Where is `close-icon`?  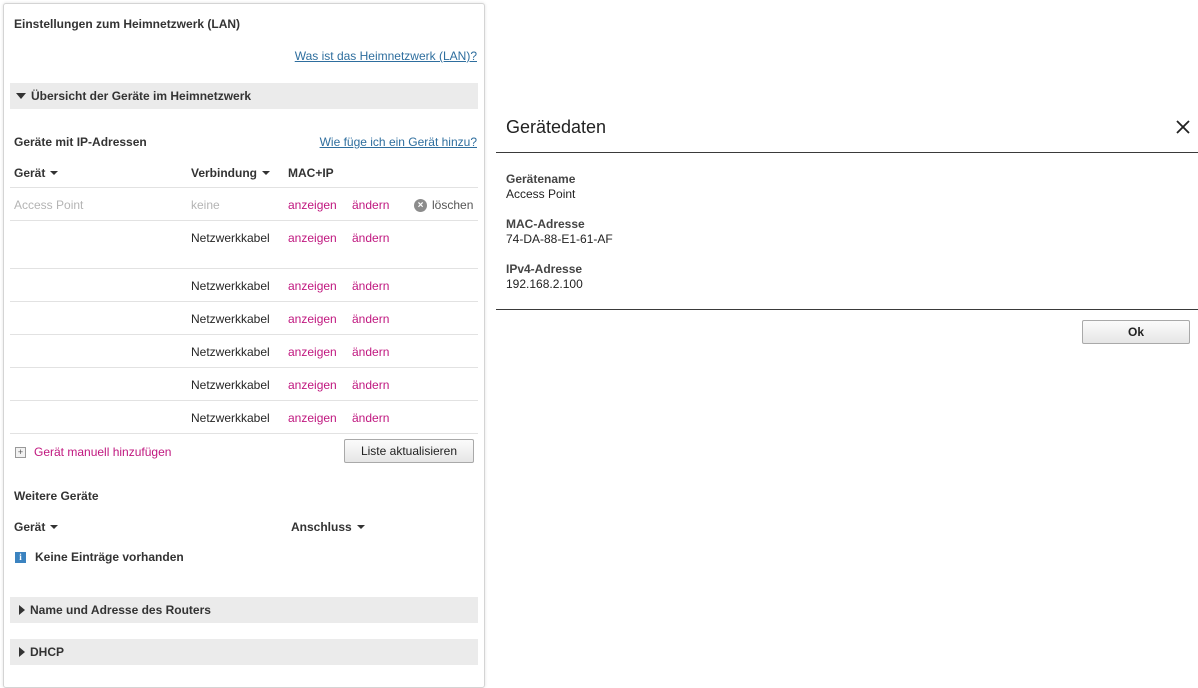 close-icon is located at coordinates (1183, 127).